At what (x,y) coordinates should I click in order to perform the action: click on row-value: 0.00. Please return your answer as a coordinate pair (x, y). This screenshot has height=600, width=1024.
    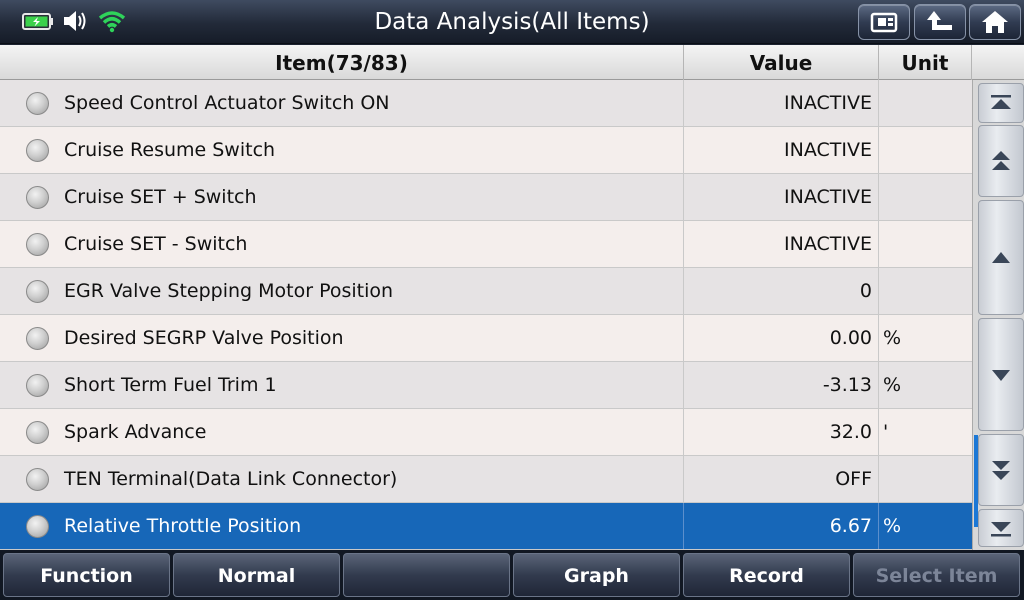
    Looking at the image, I should click on (781, 338).